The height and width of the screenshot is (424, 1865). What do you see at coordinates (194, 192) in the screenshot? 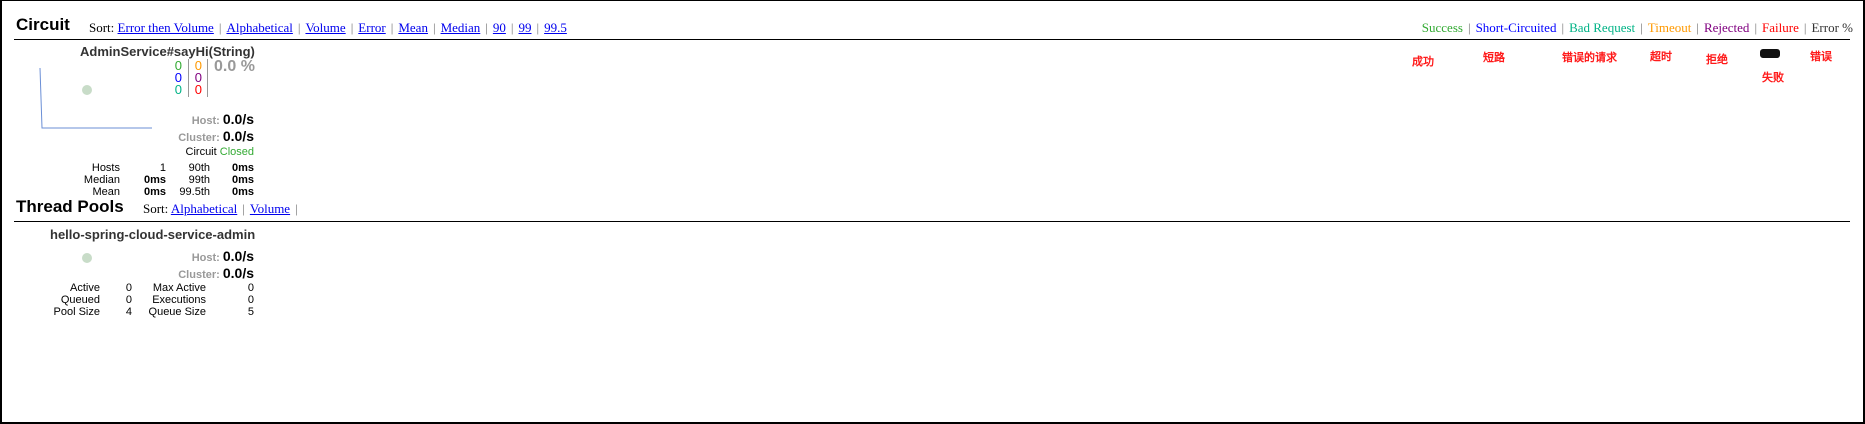
I see `stat-p995-label: 99.5th` at bounding box center [194, 192].